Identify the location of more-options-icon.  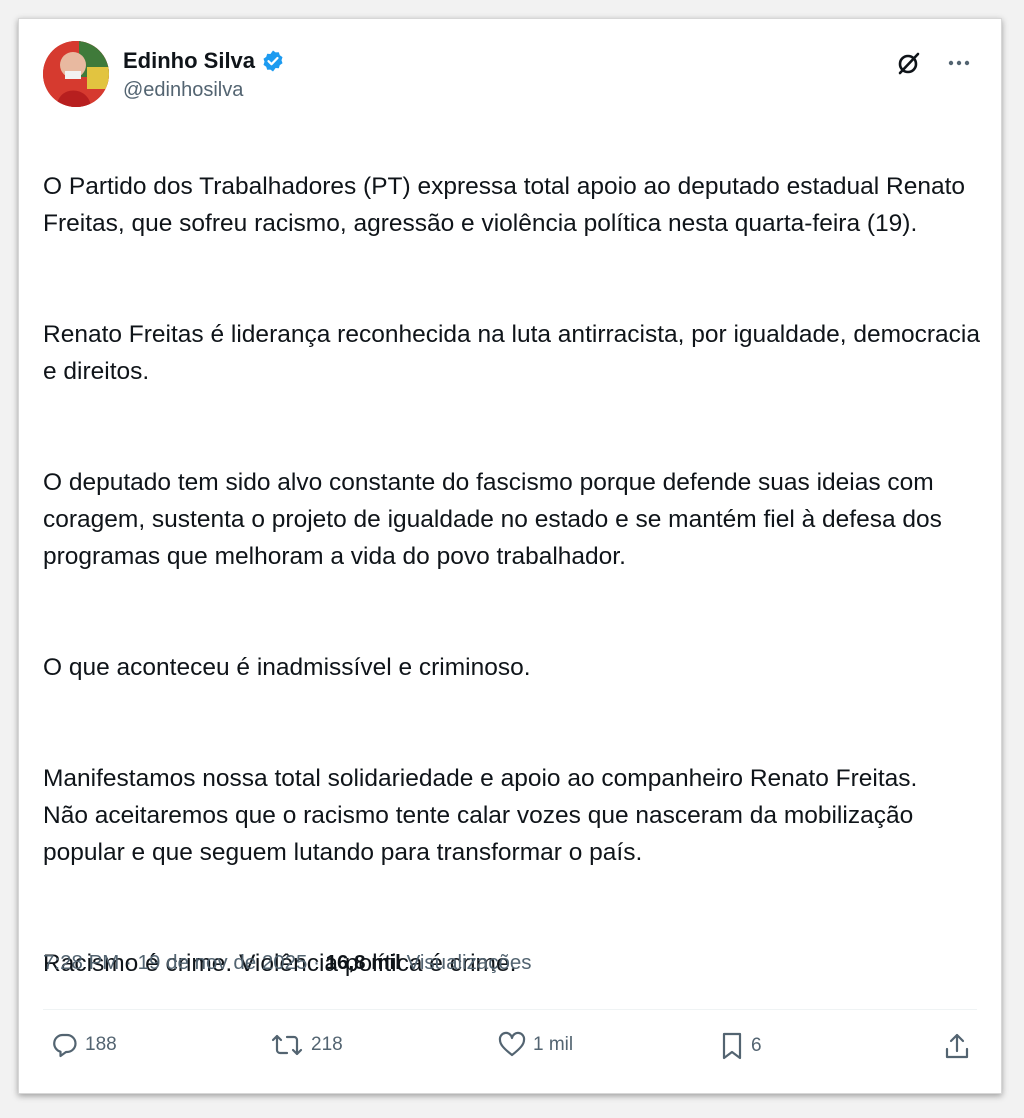
(959, 63).